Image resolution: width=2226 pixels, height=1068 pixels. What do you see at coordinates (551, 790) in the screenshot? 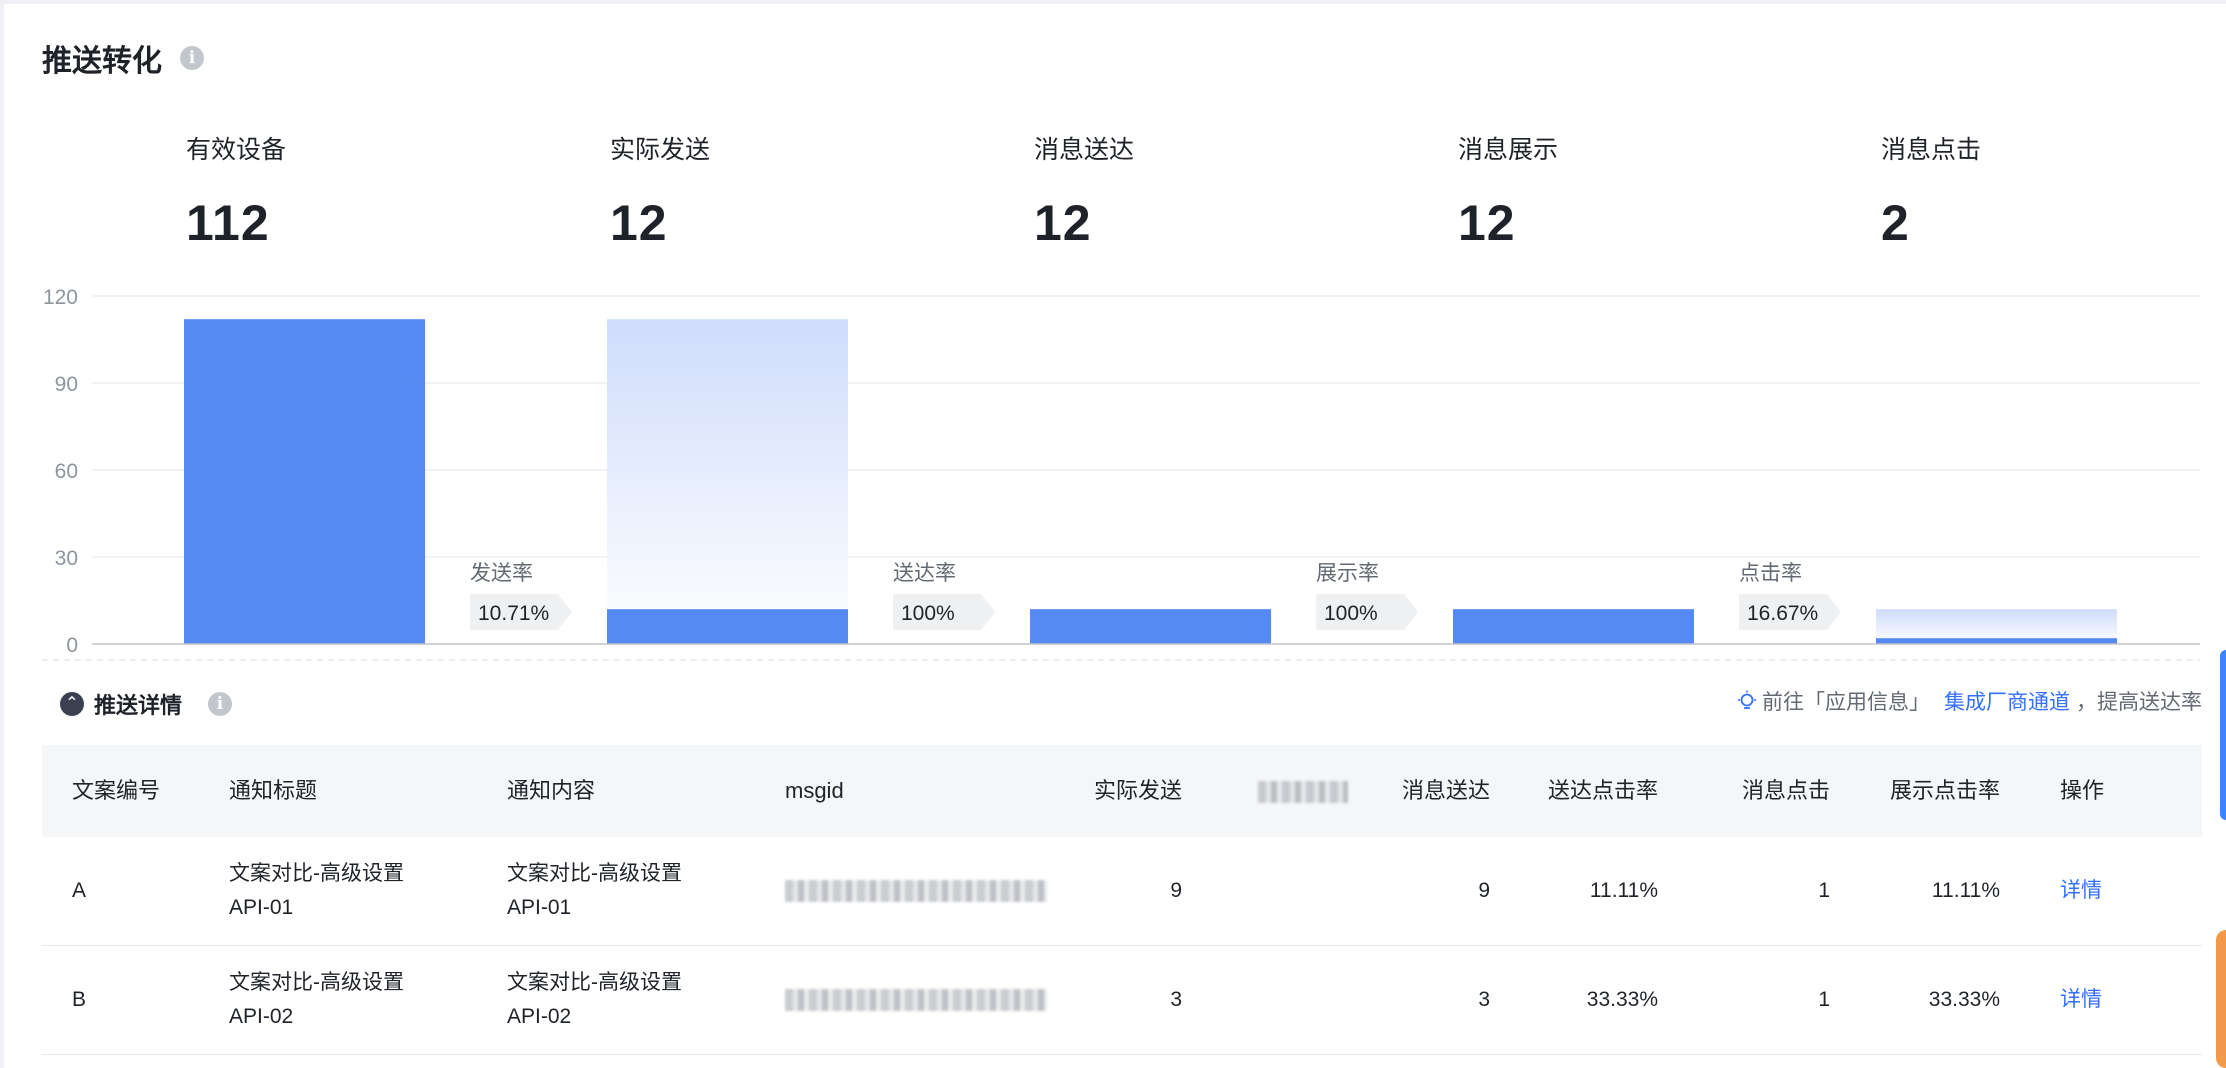
I see `column-header: 通知内容` at bounding box center [551, 790].